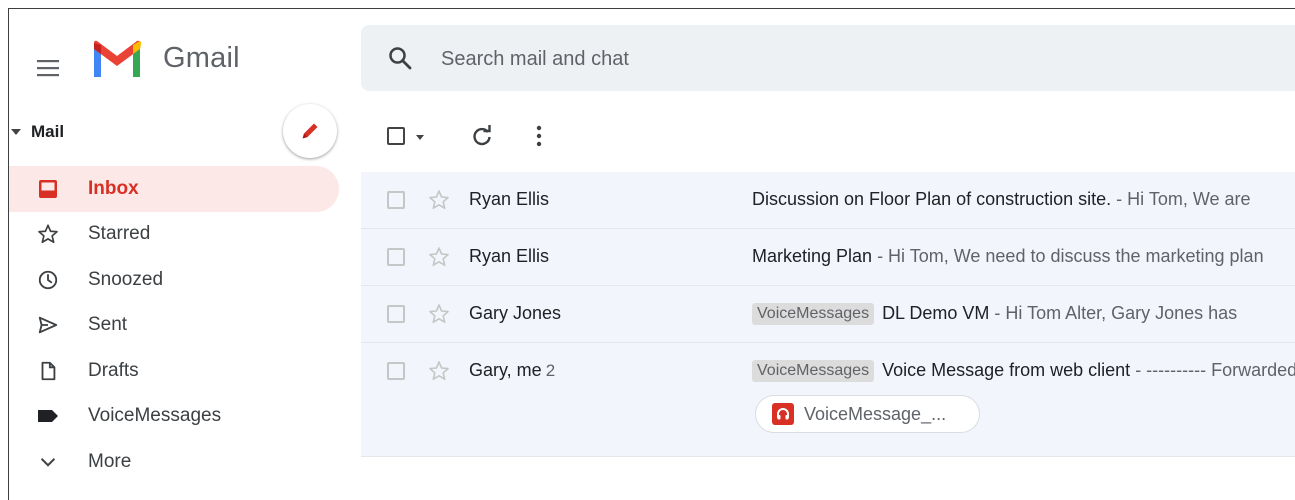 The image size is (1295, 500). Describe the element at coordinates (16, 132) in the screenshot. I see `caret-down-icon` at that location.